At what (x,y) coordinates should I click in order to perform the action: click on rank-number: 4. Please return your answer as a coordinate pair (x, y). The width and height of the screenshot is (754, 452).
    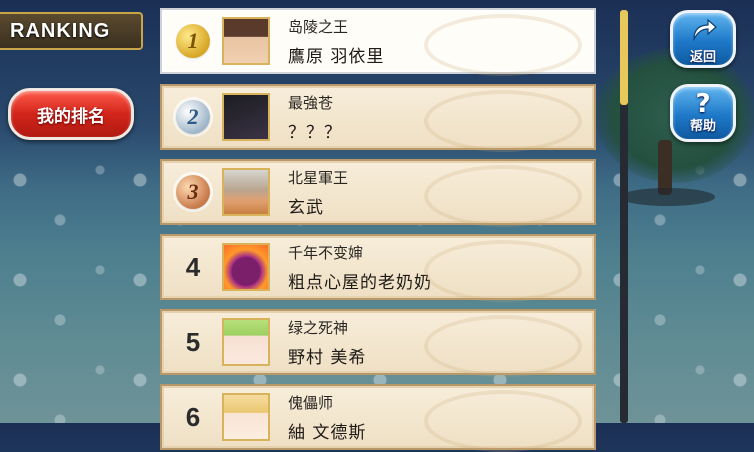
    Looking at the image, I should click on (193, 266).